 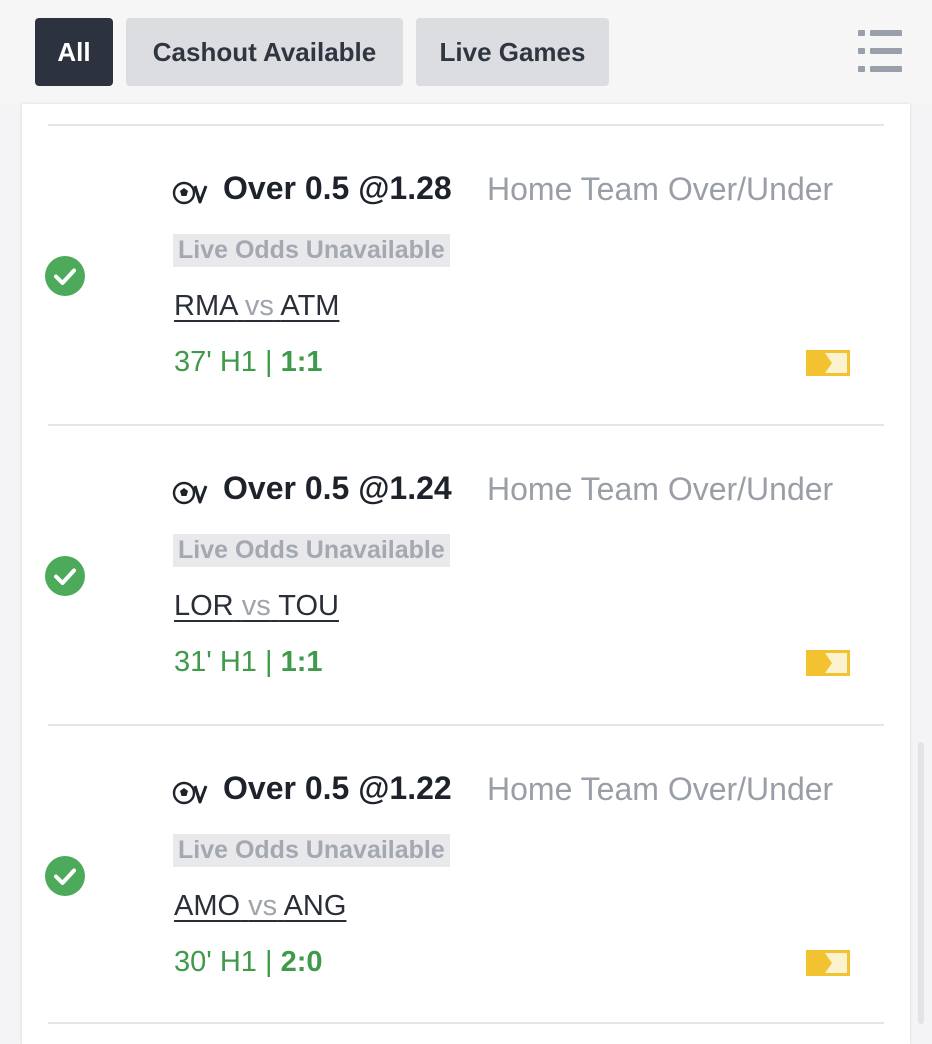 What do you see at coordinates (310, 306) in the screenshot?
I see `away-team: ATM` at bounding box center [310, 306].